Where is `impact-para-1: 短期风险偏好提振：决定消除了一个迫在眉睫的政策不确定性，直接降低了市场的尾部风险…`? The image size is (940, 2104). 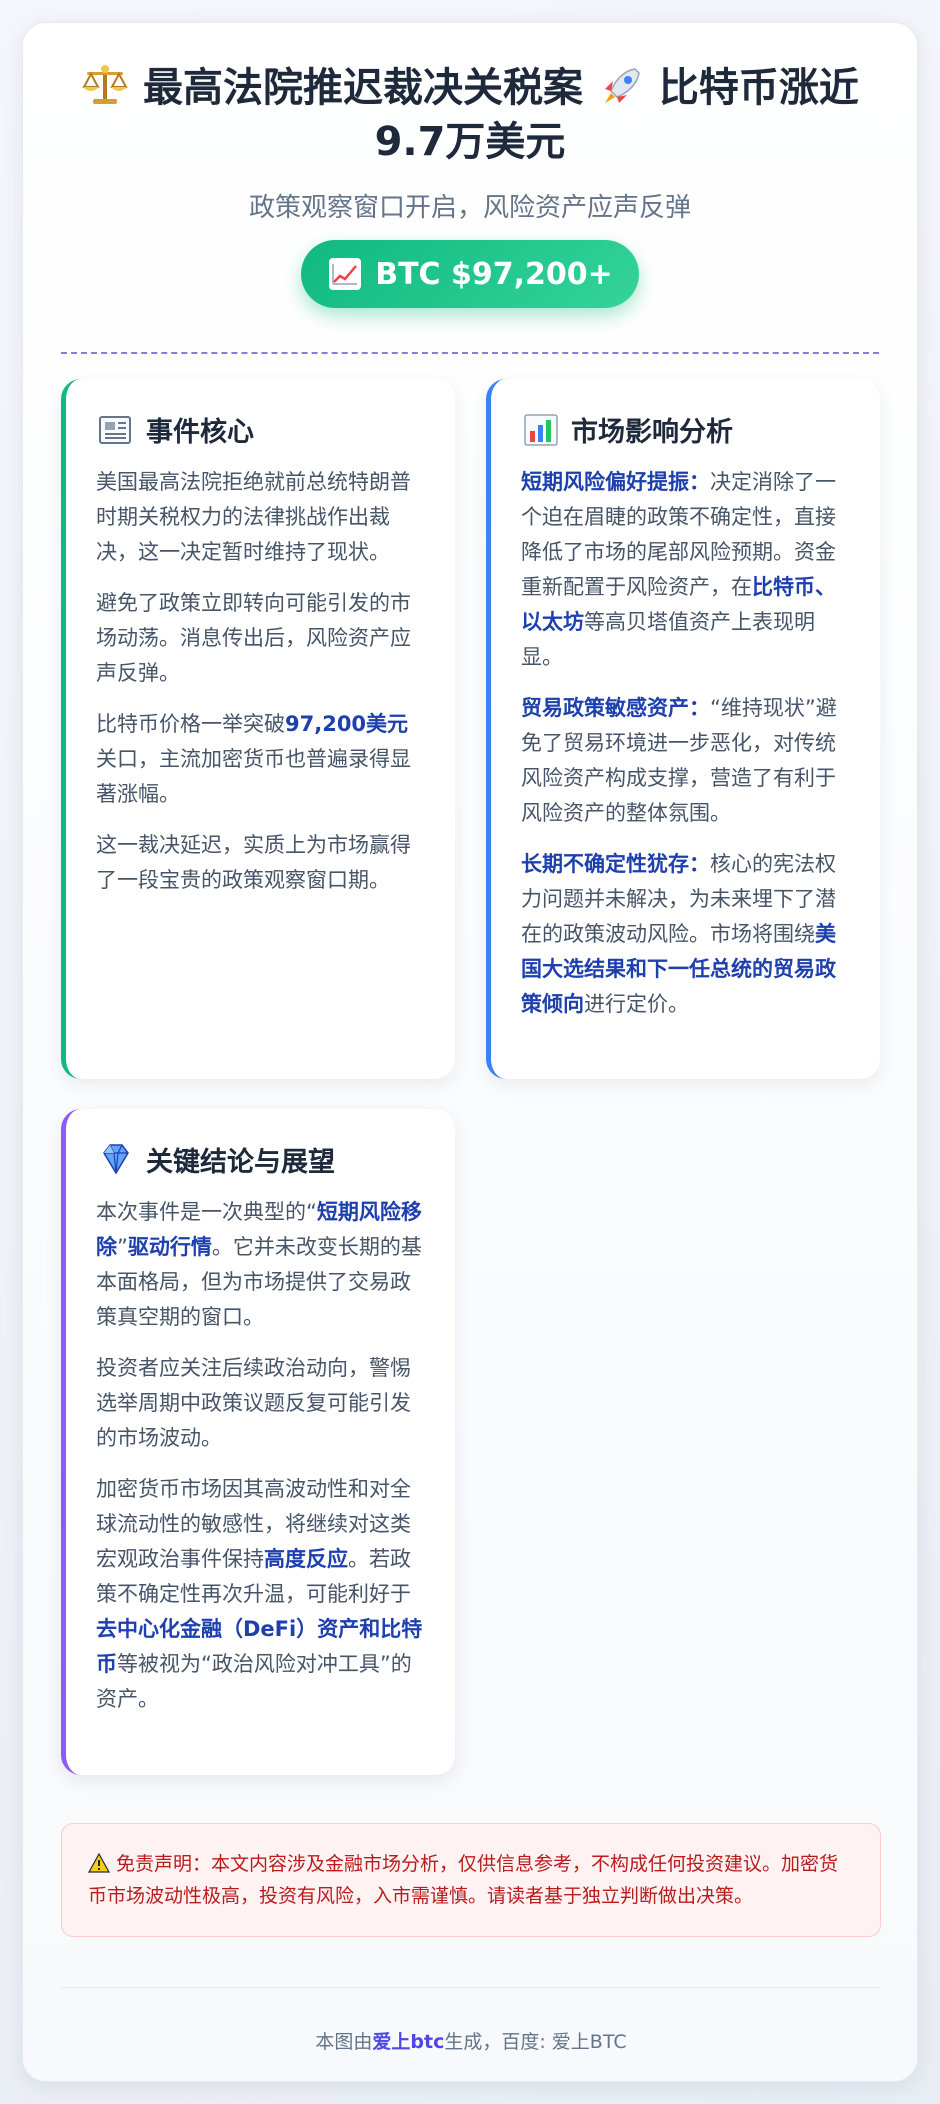 impact-para-1: 短期风险偏好提振：决定消除了一个迫在眉睫的政策不确定性，直接降低了市场的尾部风险… is located at coordinates (678, 569).